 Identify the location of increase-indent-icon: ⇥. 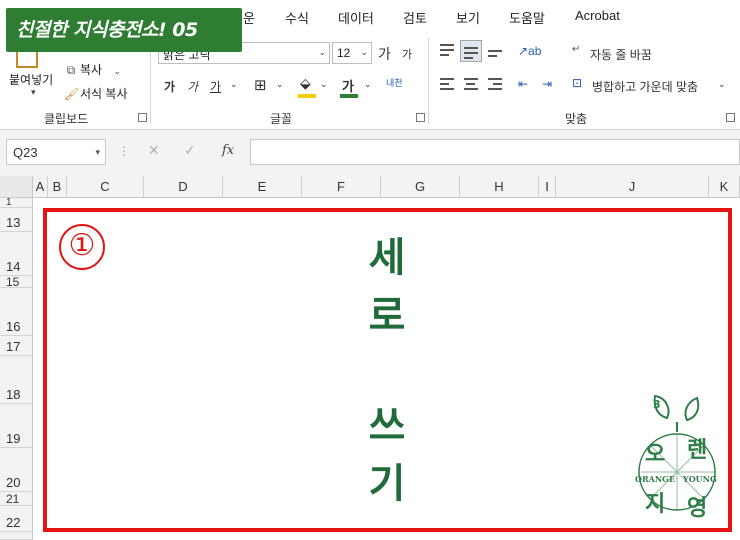
(547, 84).